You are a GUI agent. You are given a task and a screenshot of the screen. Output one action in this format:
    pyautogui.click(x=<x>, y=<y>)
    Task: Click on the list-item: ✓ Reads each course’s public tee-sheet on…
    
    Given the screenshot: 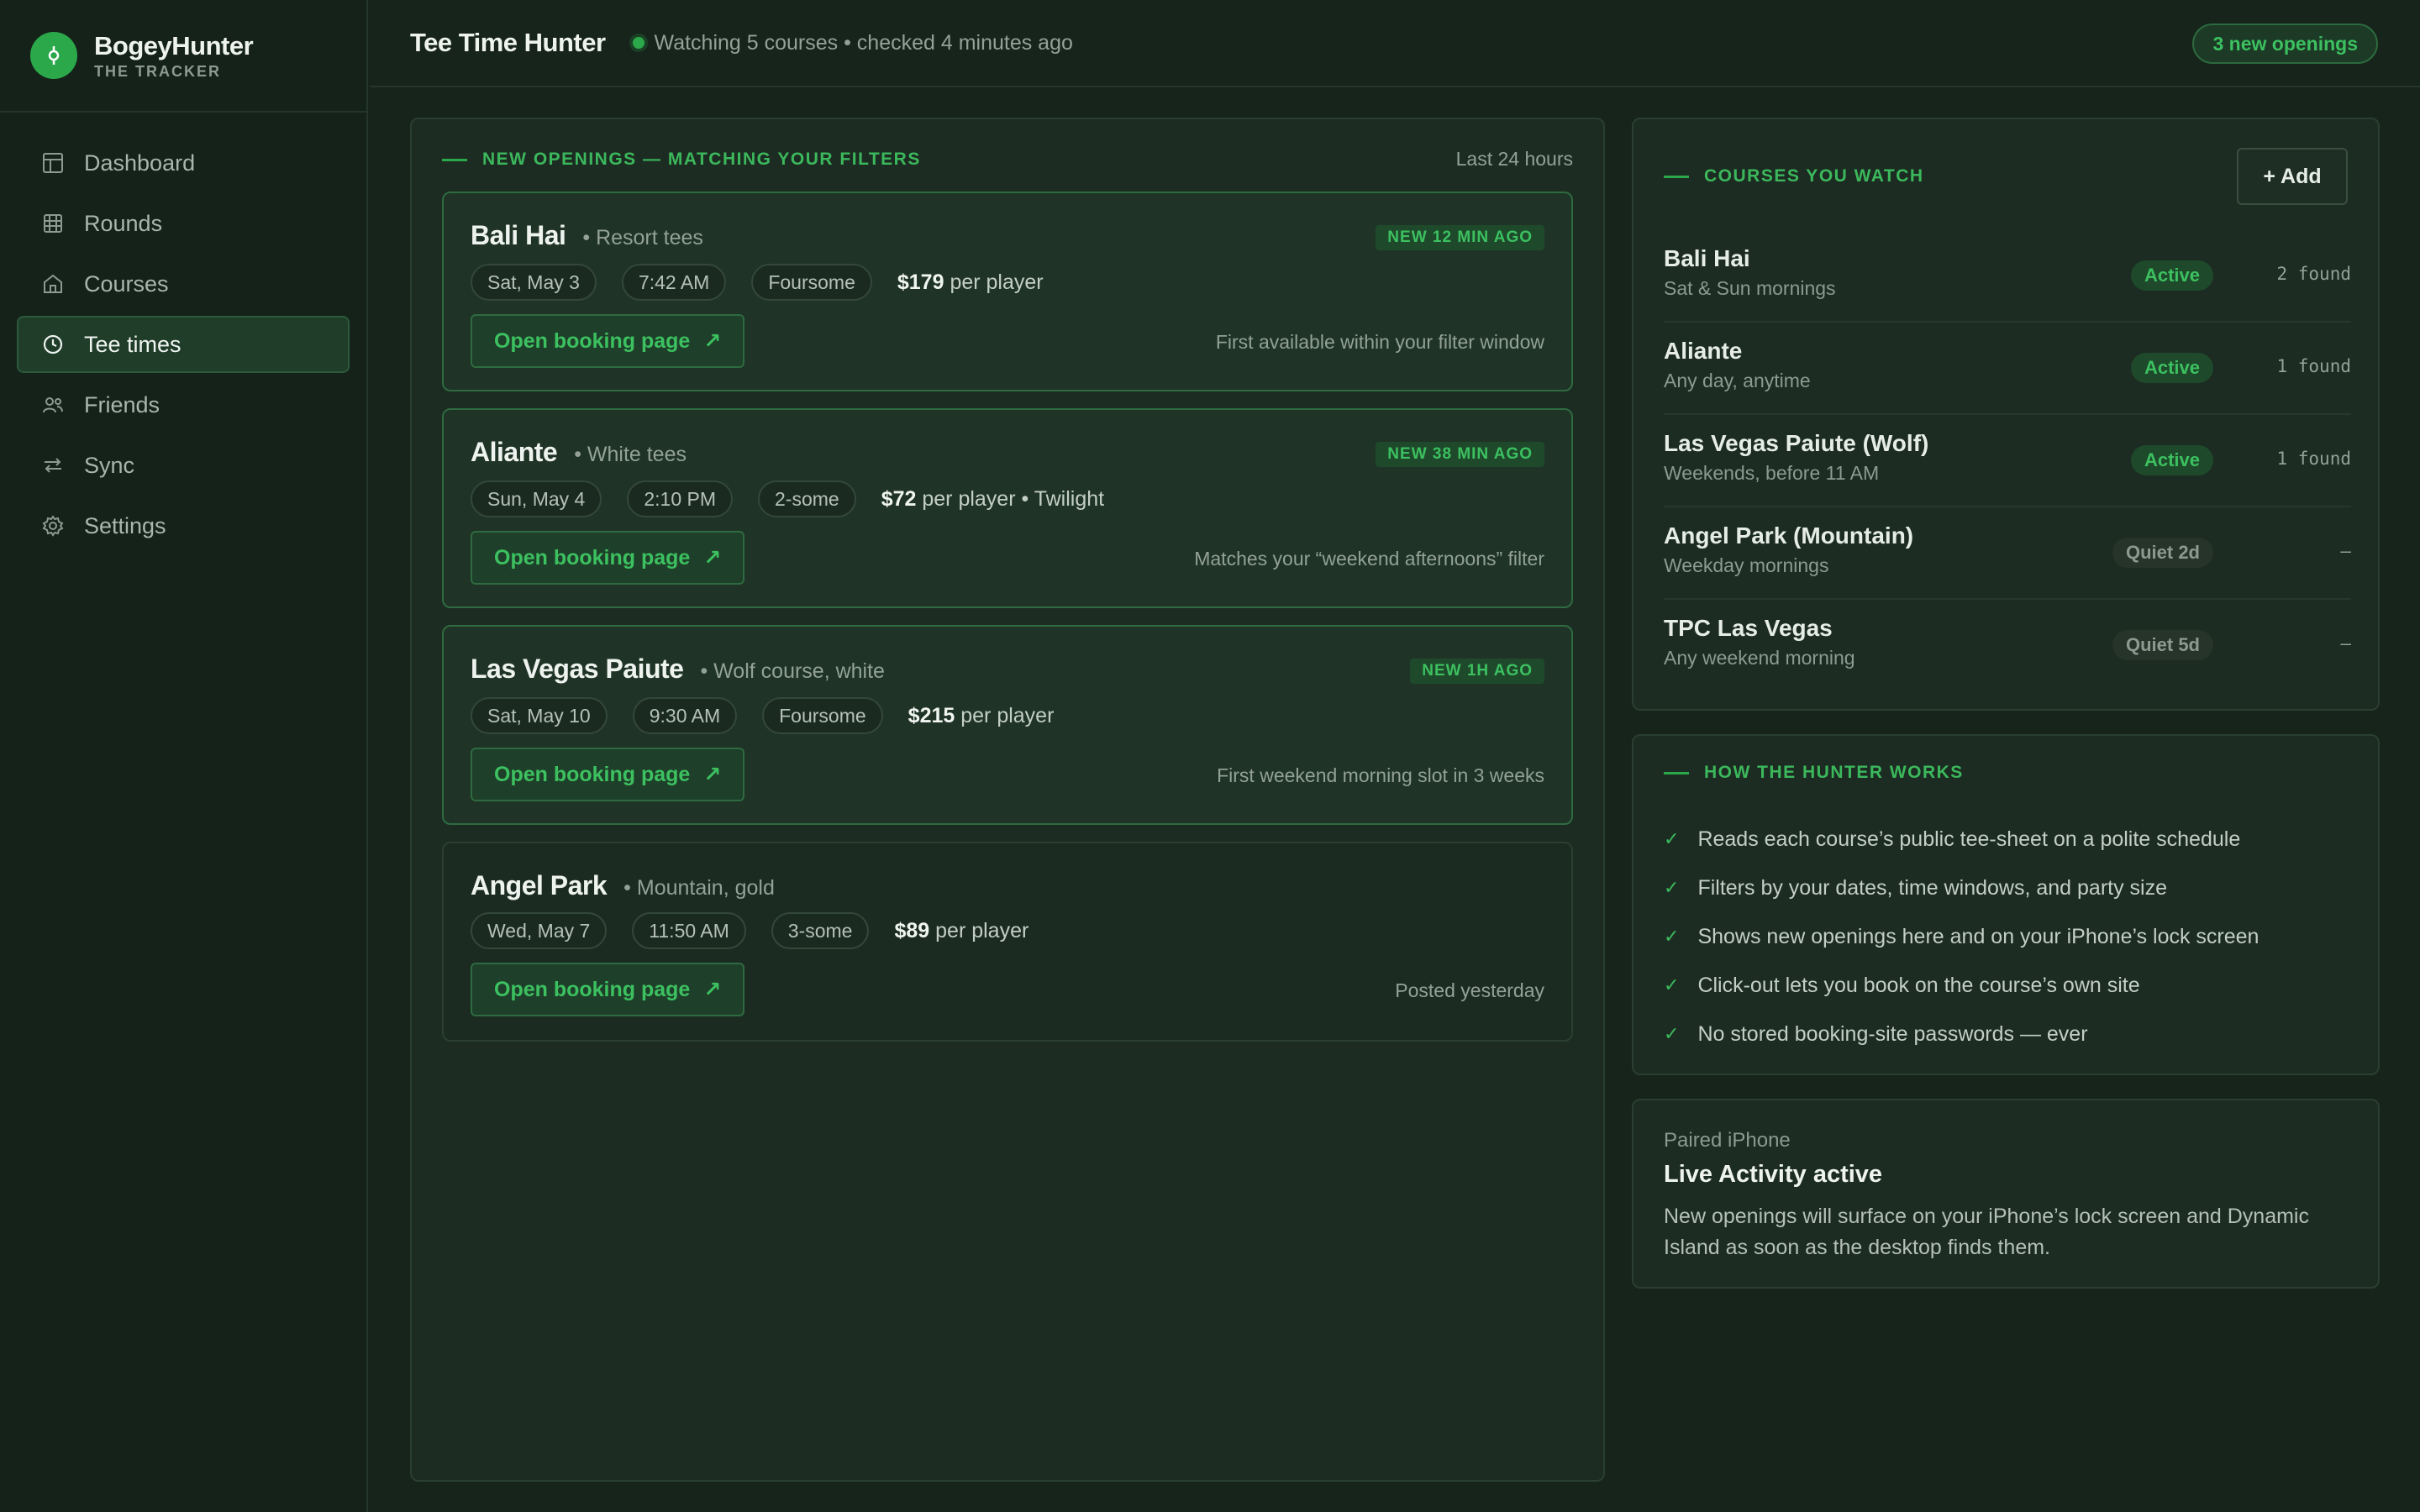 What is the action you would take?
    pyautogui.click(x=1962, y=839)
    